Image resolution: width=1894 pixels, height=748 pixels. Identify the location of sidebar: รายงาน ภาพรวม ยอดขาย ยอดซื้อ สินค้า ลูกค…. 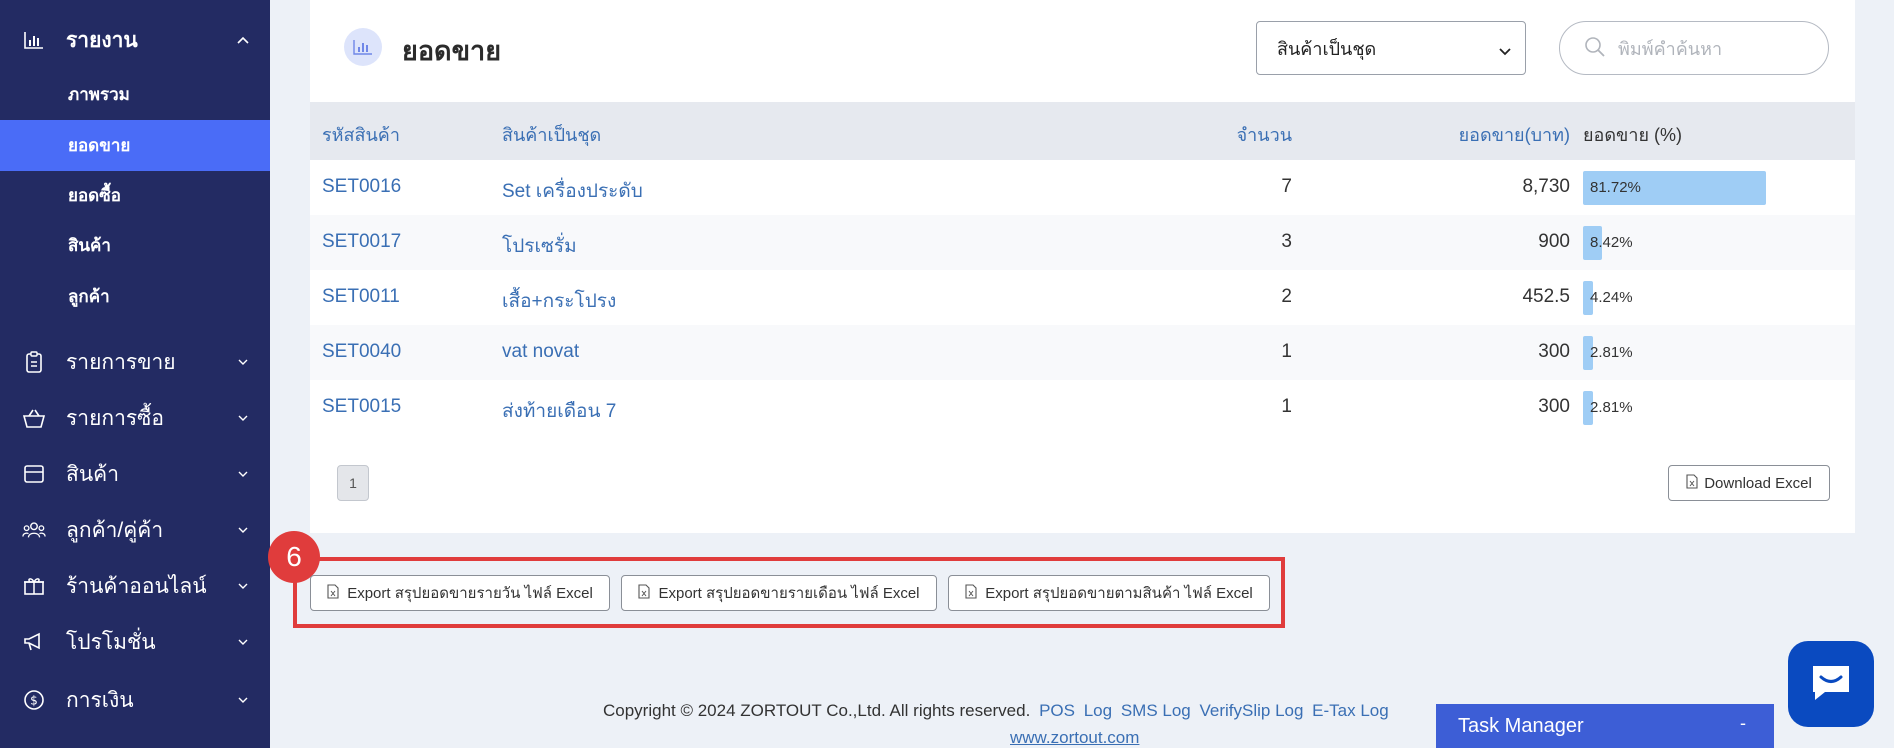
(135, 374).